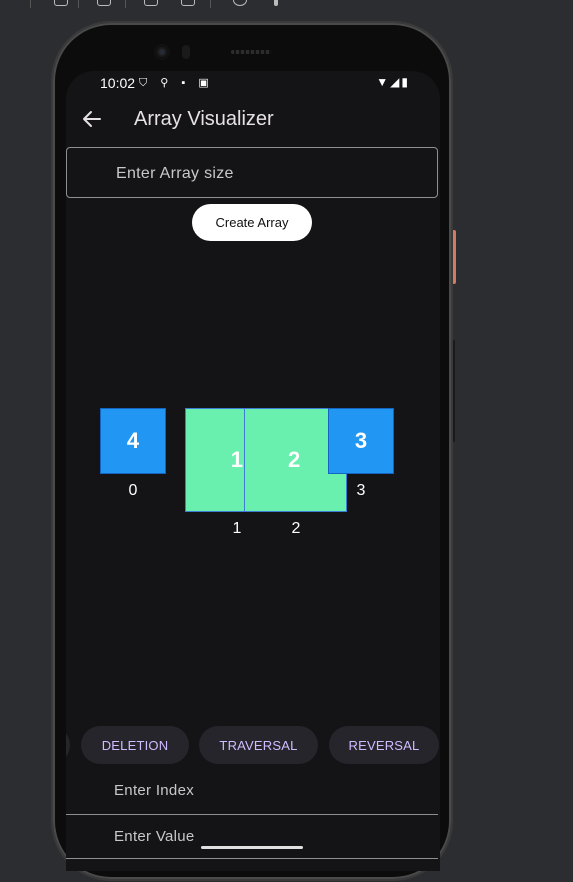 Image resolution: width=573 pixels, height=882 pixels. Describe the element at coordinates (204, 119) in the screenshot. I see `page-title: Array Visualizer` at that location.